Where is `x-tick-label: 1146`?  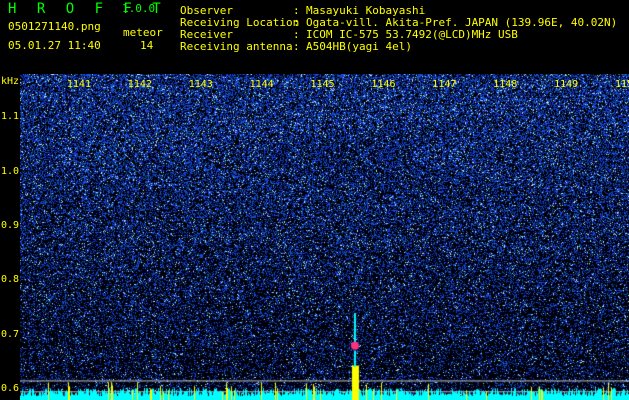 x-tick-label: 1146 is located at coordinates (383, 84).